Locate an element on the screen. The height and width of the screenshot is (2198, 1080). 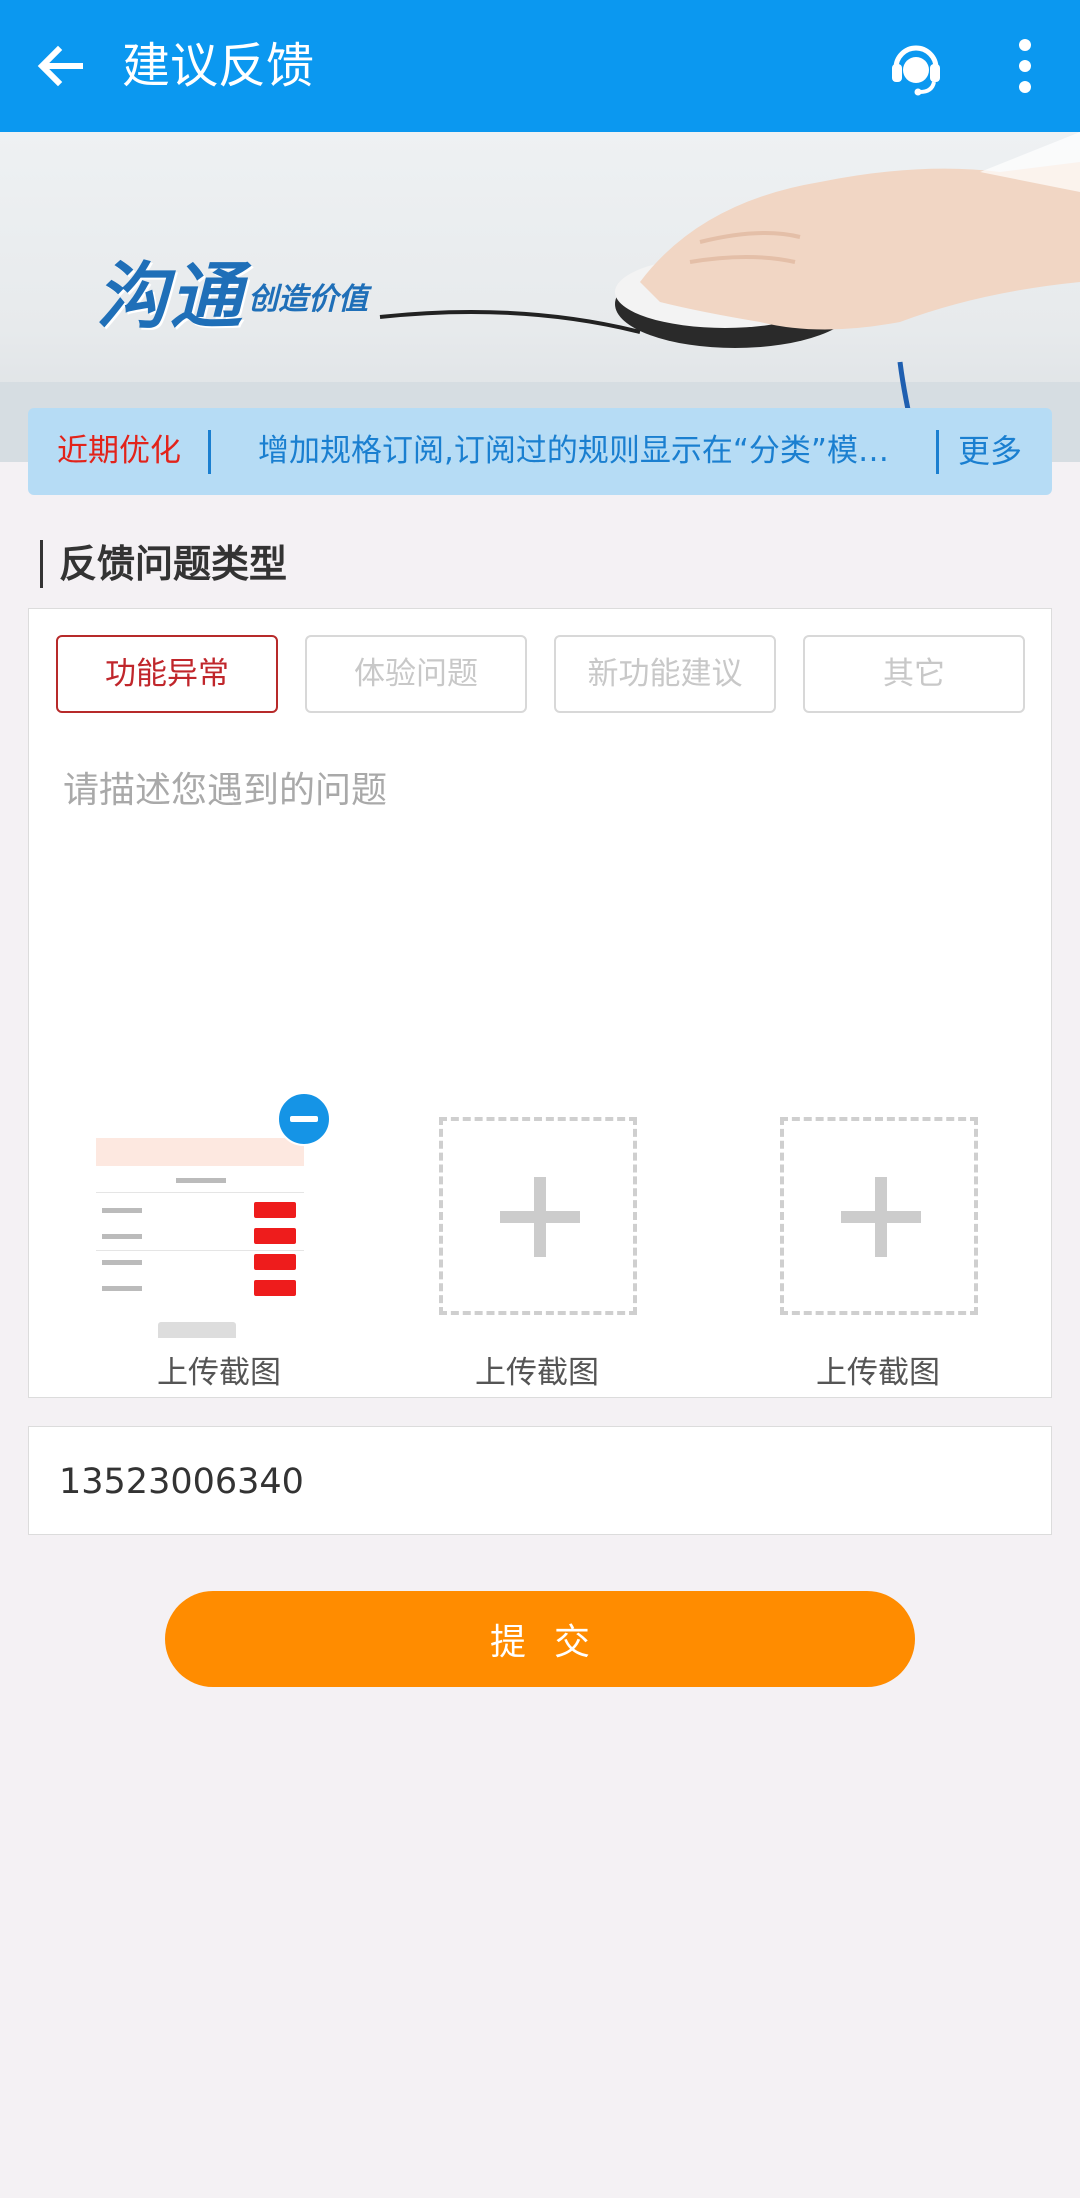
type-option-new-feature: 新功能建议 is located at coordinates (665, 674).